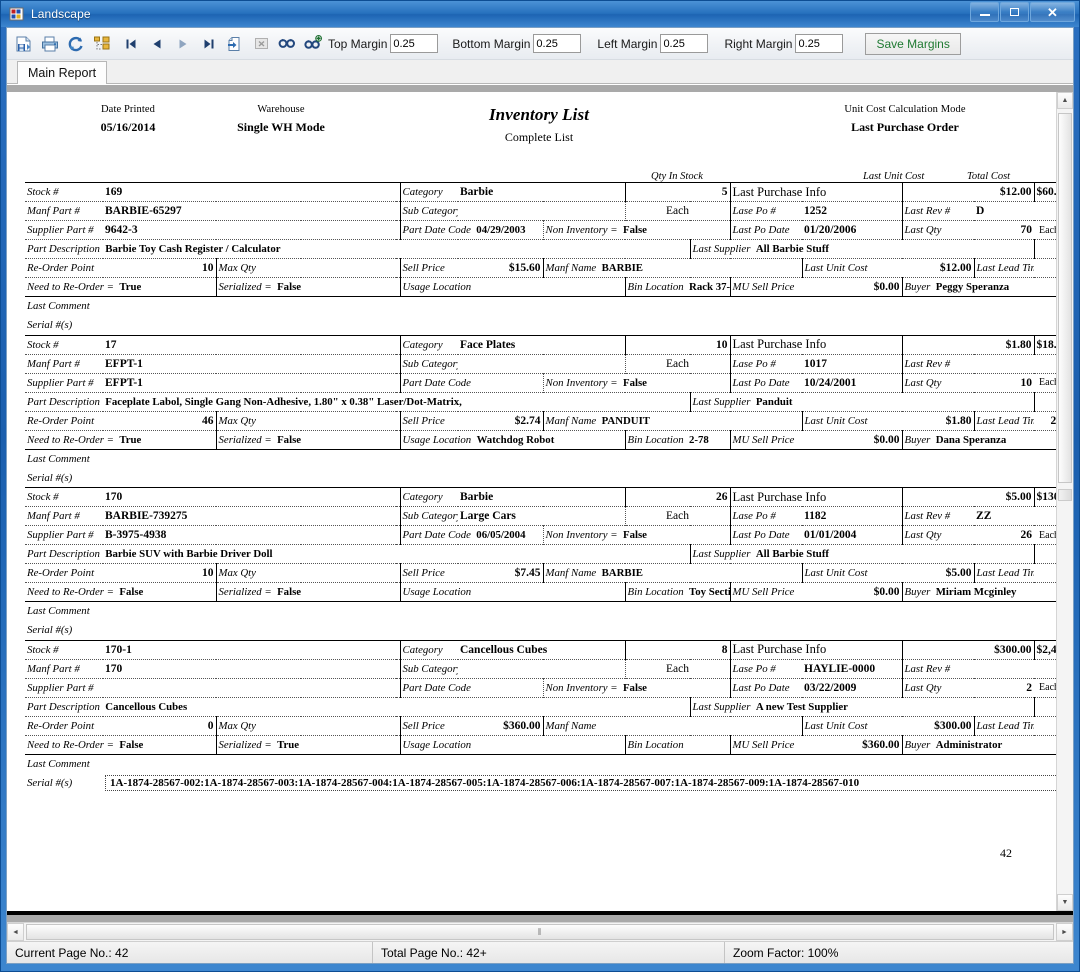 The height and width of the screenshot is (972, 1080). Describe the element at coordinates (60, 687) in the screenshot. I see `label-supplier-part-no: Supplier Part #` at that location.